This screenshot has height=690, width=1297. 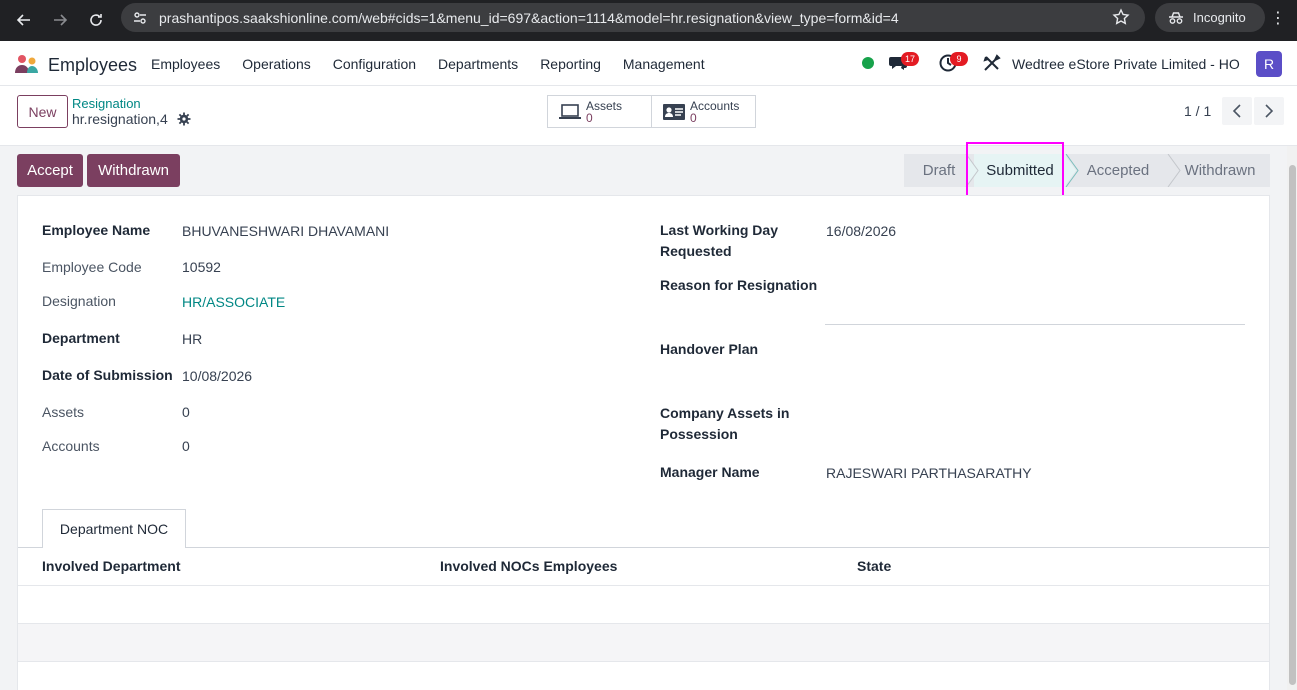 I want to click on chevron-right-icon, so click(x=1269, y=111).